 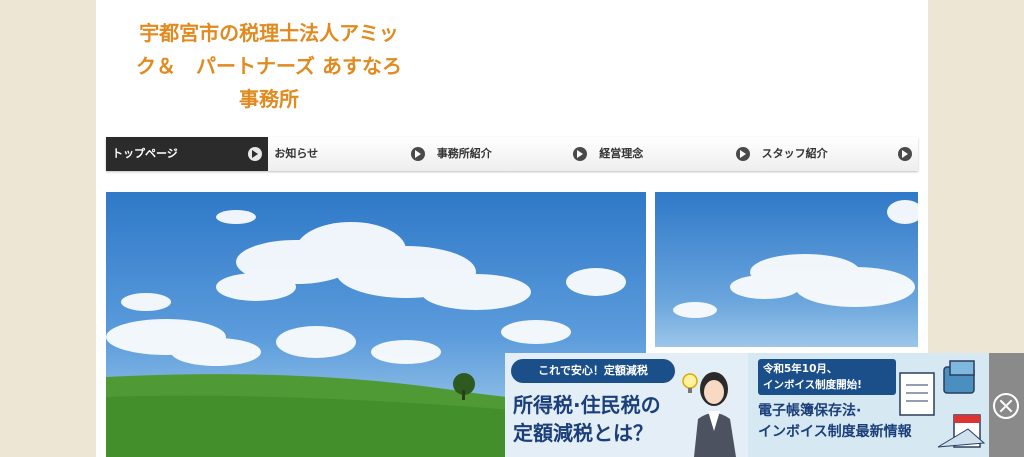 What do you see at coordinates (835, 432) in the screenshot?
I see `banner-subheading-line2: インボイス制度最新情報` at bounding box center [835, 432].